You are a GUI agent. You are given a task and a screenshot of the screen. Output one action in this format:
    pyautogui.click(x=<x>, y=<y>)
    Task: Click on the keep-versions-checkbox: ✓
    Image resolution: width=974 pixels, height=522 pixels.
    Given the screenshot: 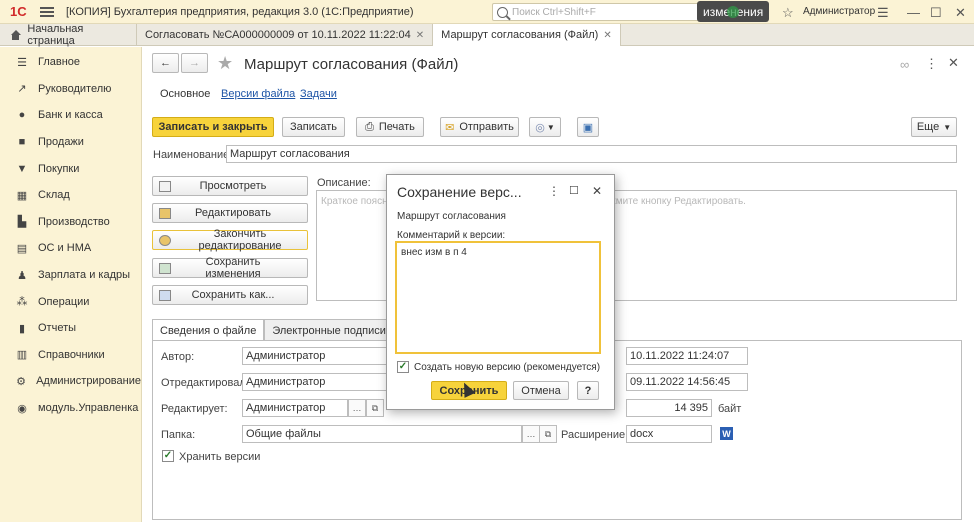 What is the action you would take?
    pyautogui.click(x=168, y=456)
    